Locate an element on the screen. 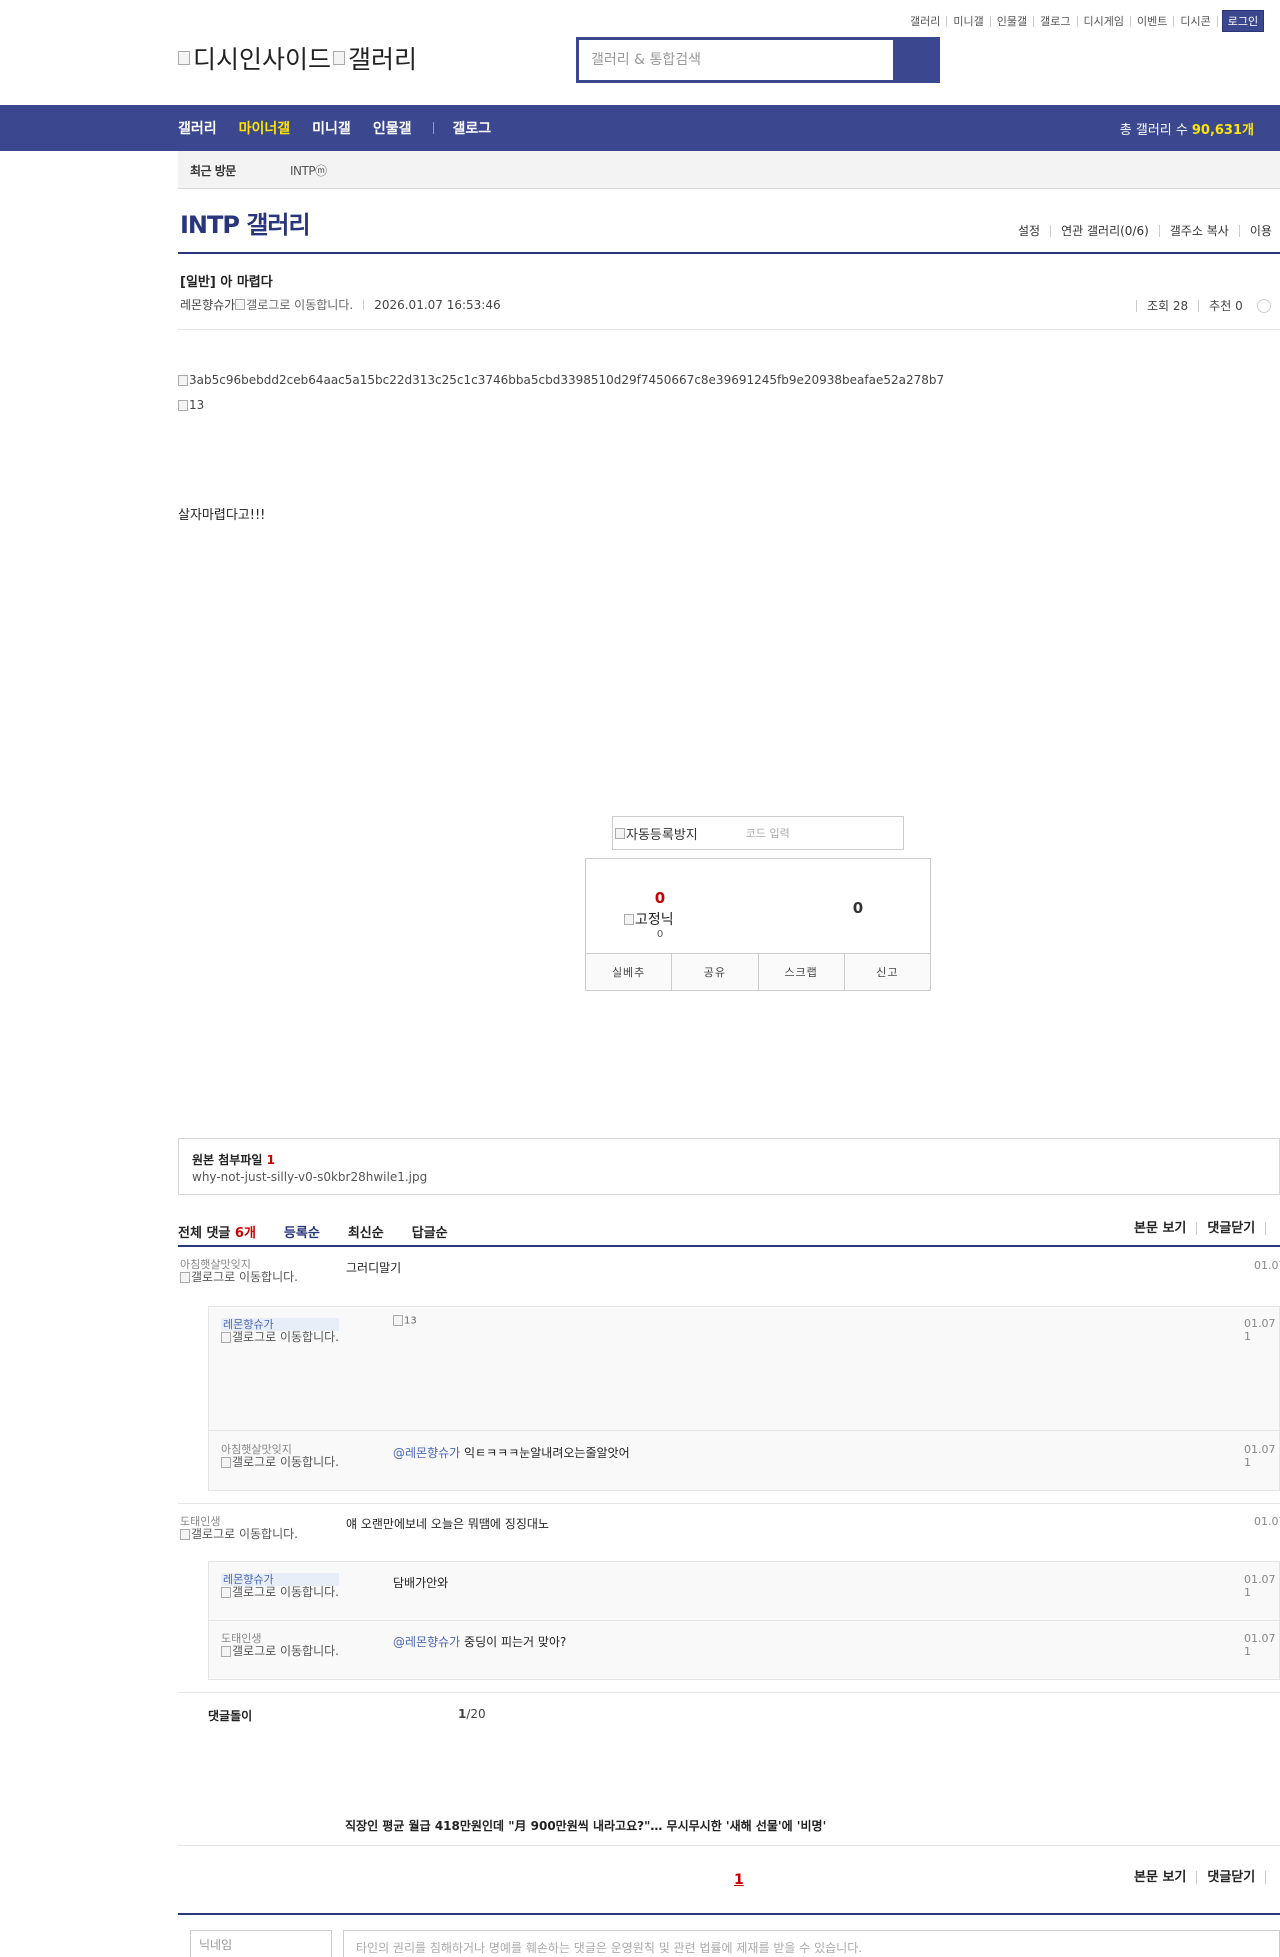 The image size is (1280, 1957). toplink-gallery: 갤러리 is located at coordinates (926, 21).